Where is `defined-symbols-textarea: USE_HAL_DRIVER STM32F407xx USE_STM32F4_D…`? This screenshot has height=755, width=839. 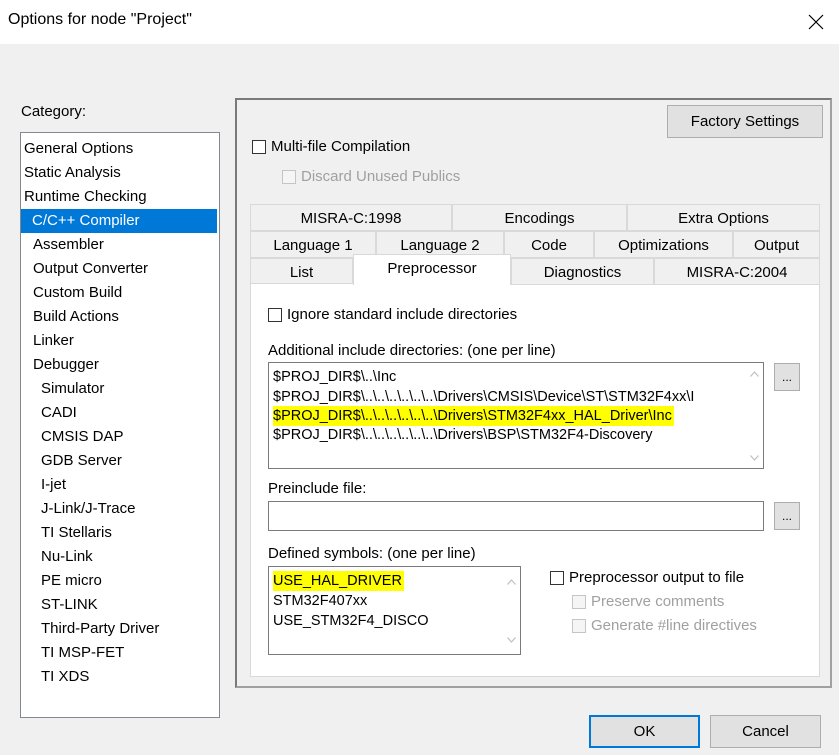 defined-symbols-textarea: USE_HAL_DRIVER STM32F407xx USE_STM32F4_D… is located at coordinates (394, 610).